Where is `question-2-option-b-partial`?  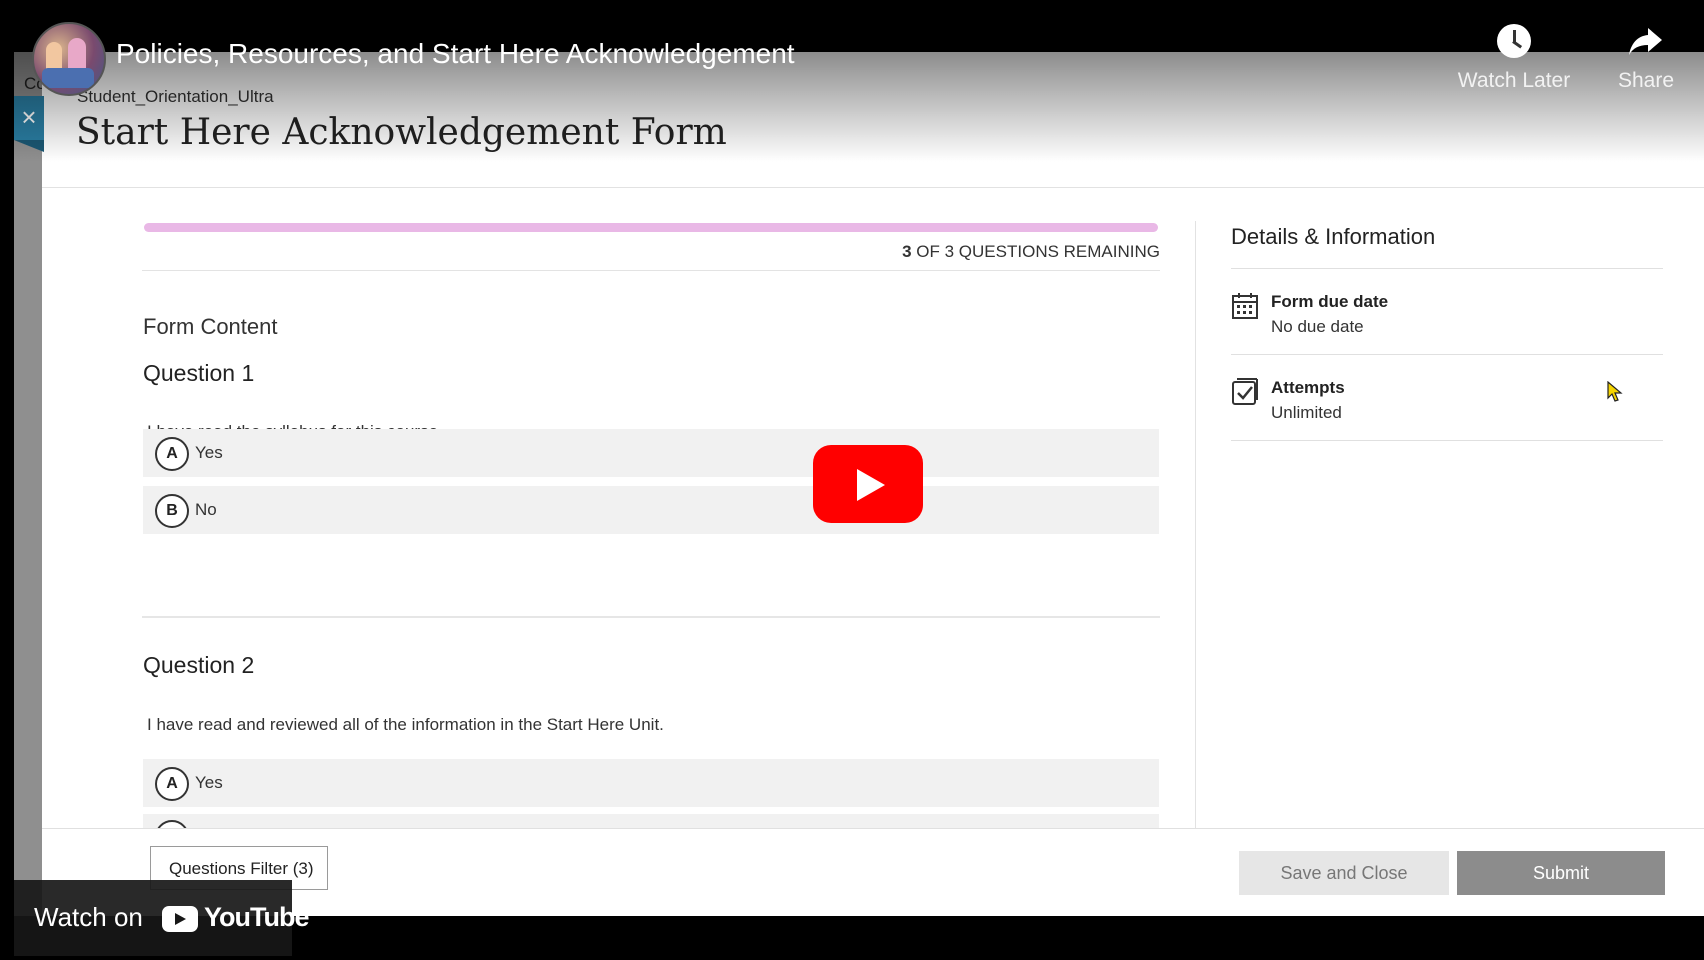 question-2-option-b-partial is located at coordinates (651, 821).